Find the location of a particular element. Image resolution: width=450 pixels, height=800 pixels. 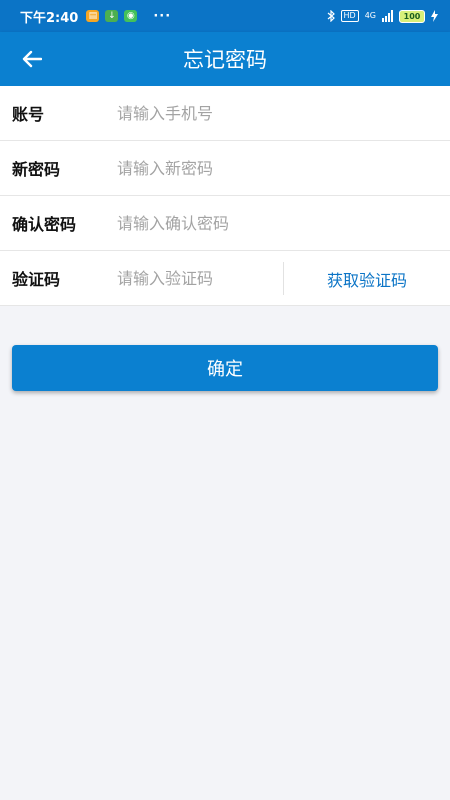

download-icon: ↓ is located at coordinates (112, 16).